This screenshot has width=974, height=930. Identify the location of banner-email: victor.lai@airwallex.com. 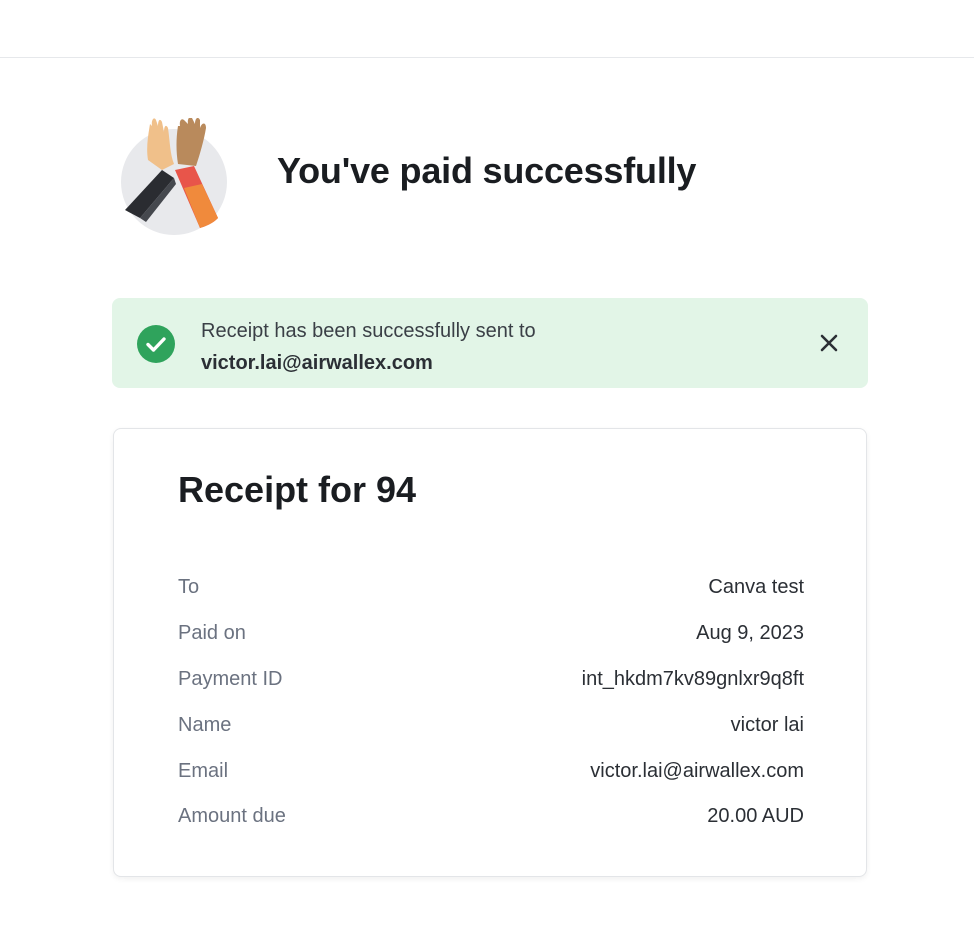
(317, 363).